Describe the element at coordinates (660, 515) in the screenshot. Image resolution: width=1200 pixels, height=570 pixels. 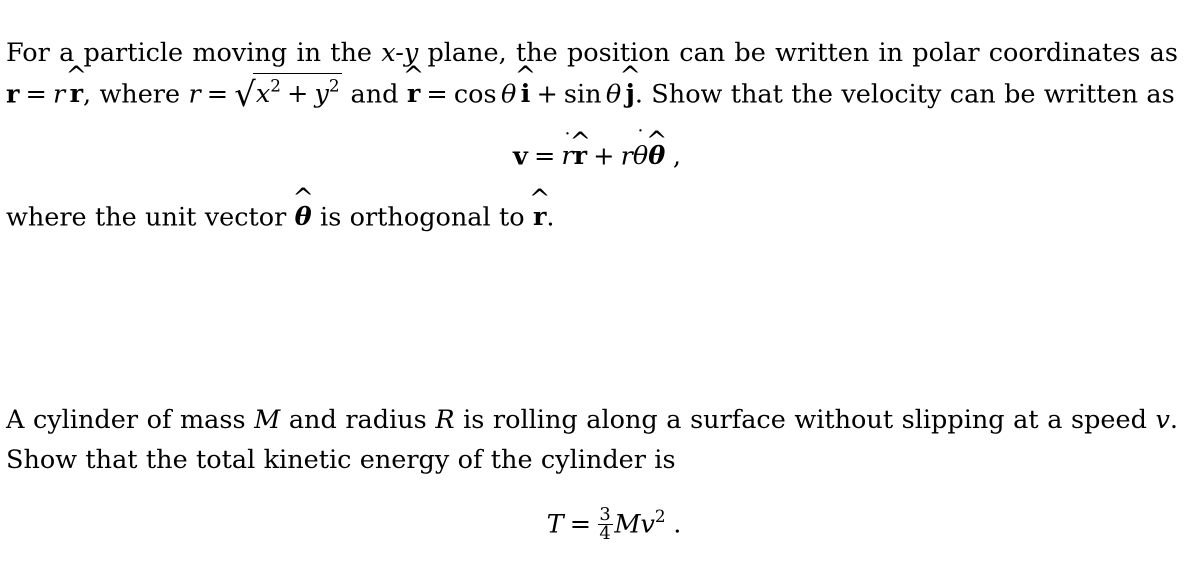
I see `speed-v-exponent: 2` at that location.